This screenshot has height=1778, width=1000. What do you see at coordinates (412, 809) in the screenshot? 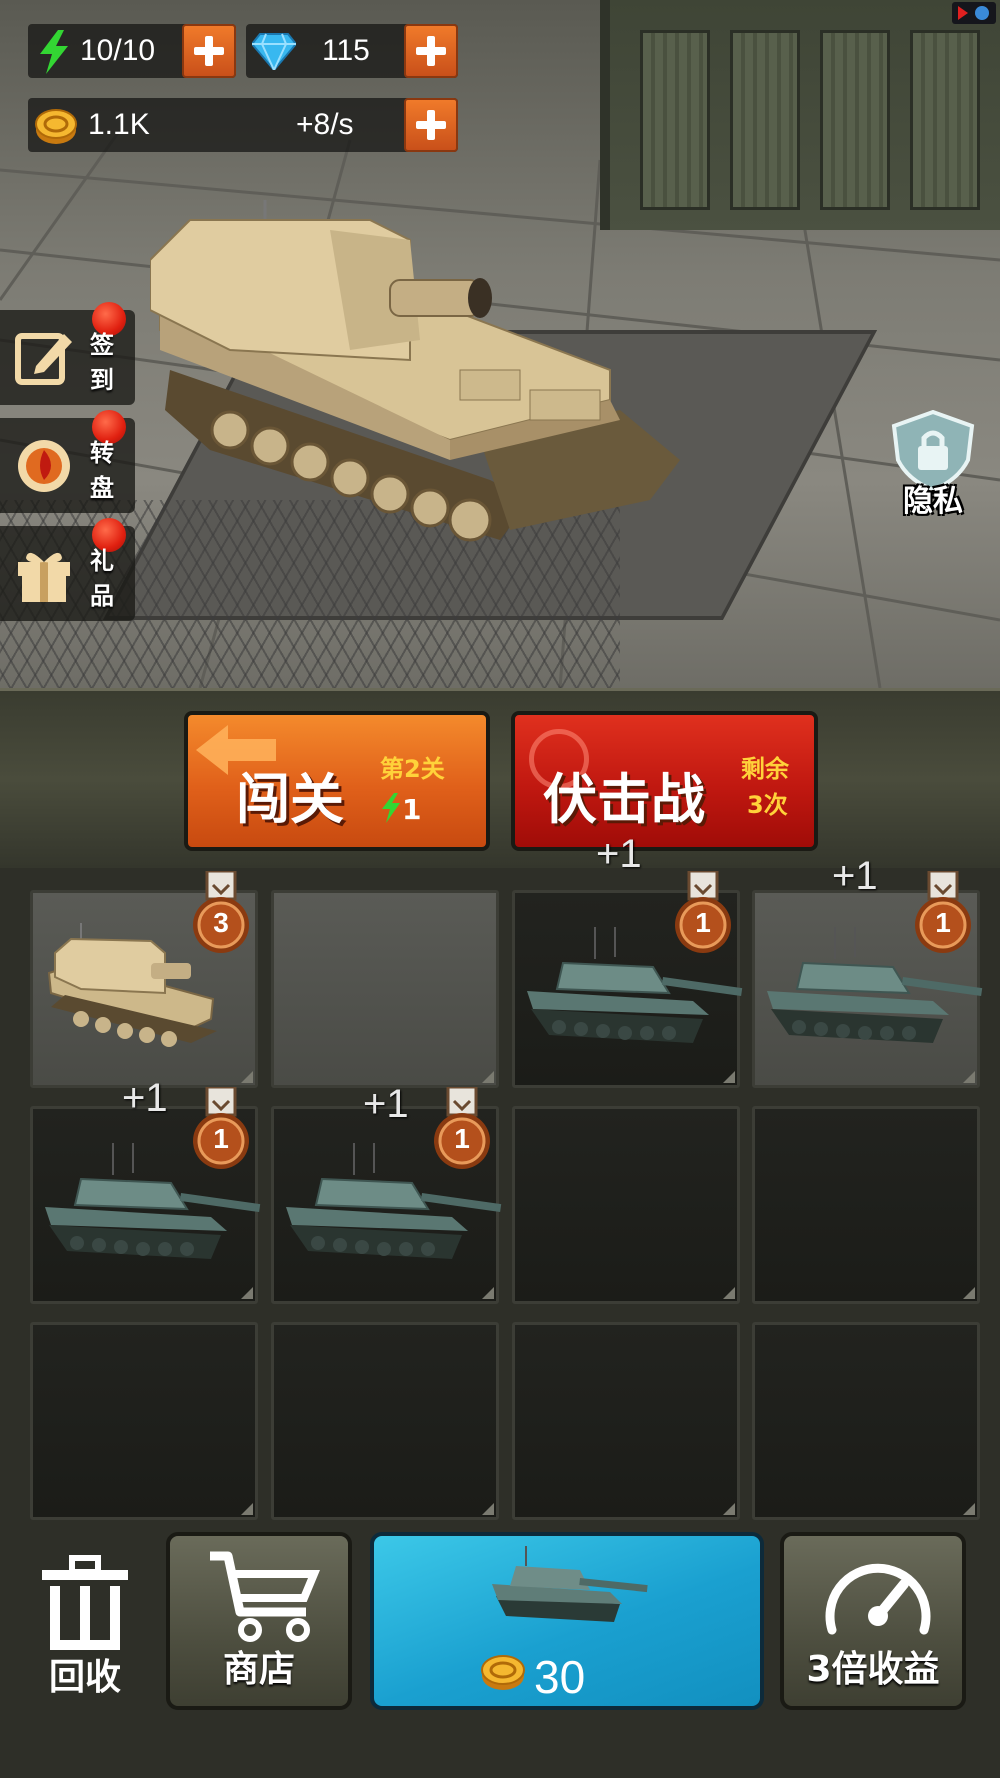
I see `stage-energy-cost: 1` at bounding box center [412, 809].